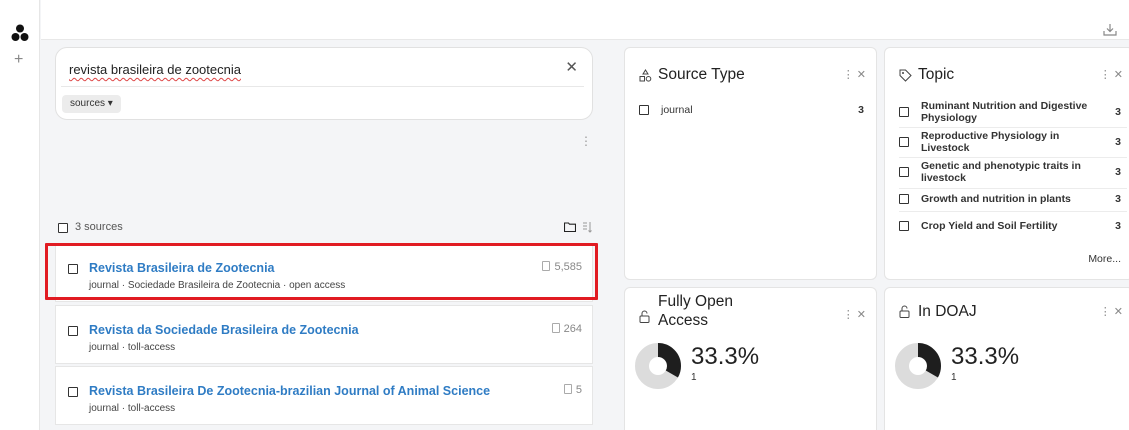 This screenshot has width=1129, height=430. What do you see at coordinates (586, 141) in the screenshot?
I see `more-options-icon: ⋮` at bounding box center [586, 141].